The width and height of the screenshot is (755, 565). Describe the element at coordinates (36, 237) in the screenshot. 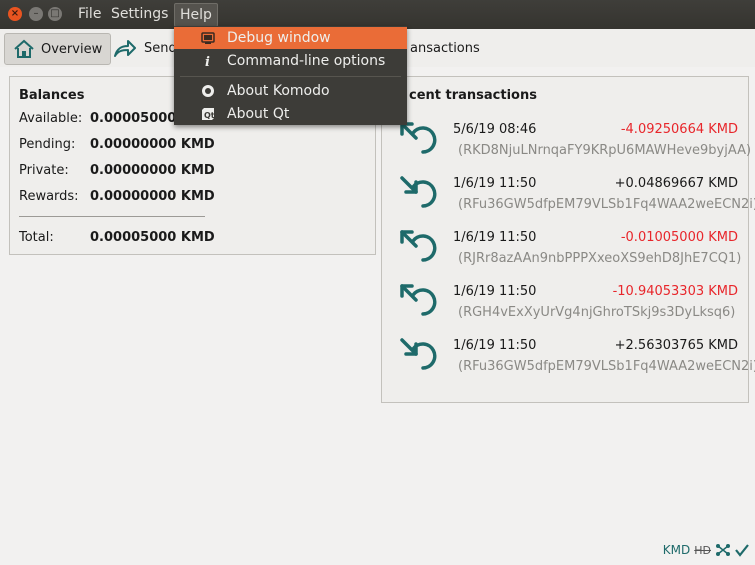

I see `total-label: Total:` at that location.